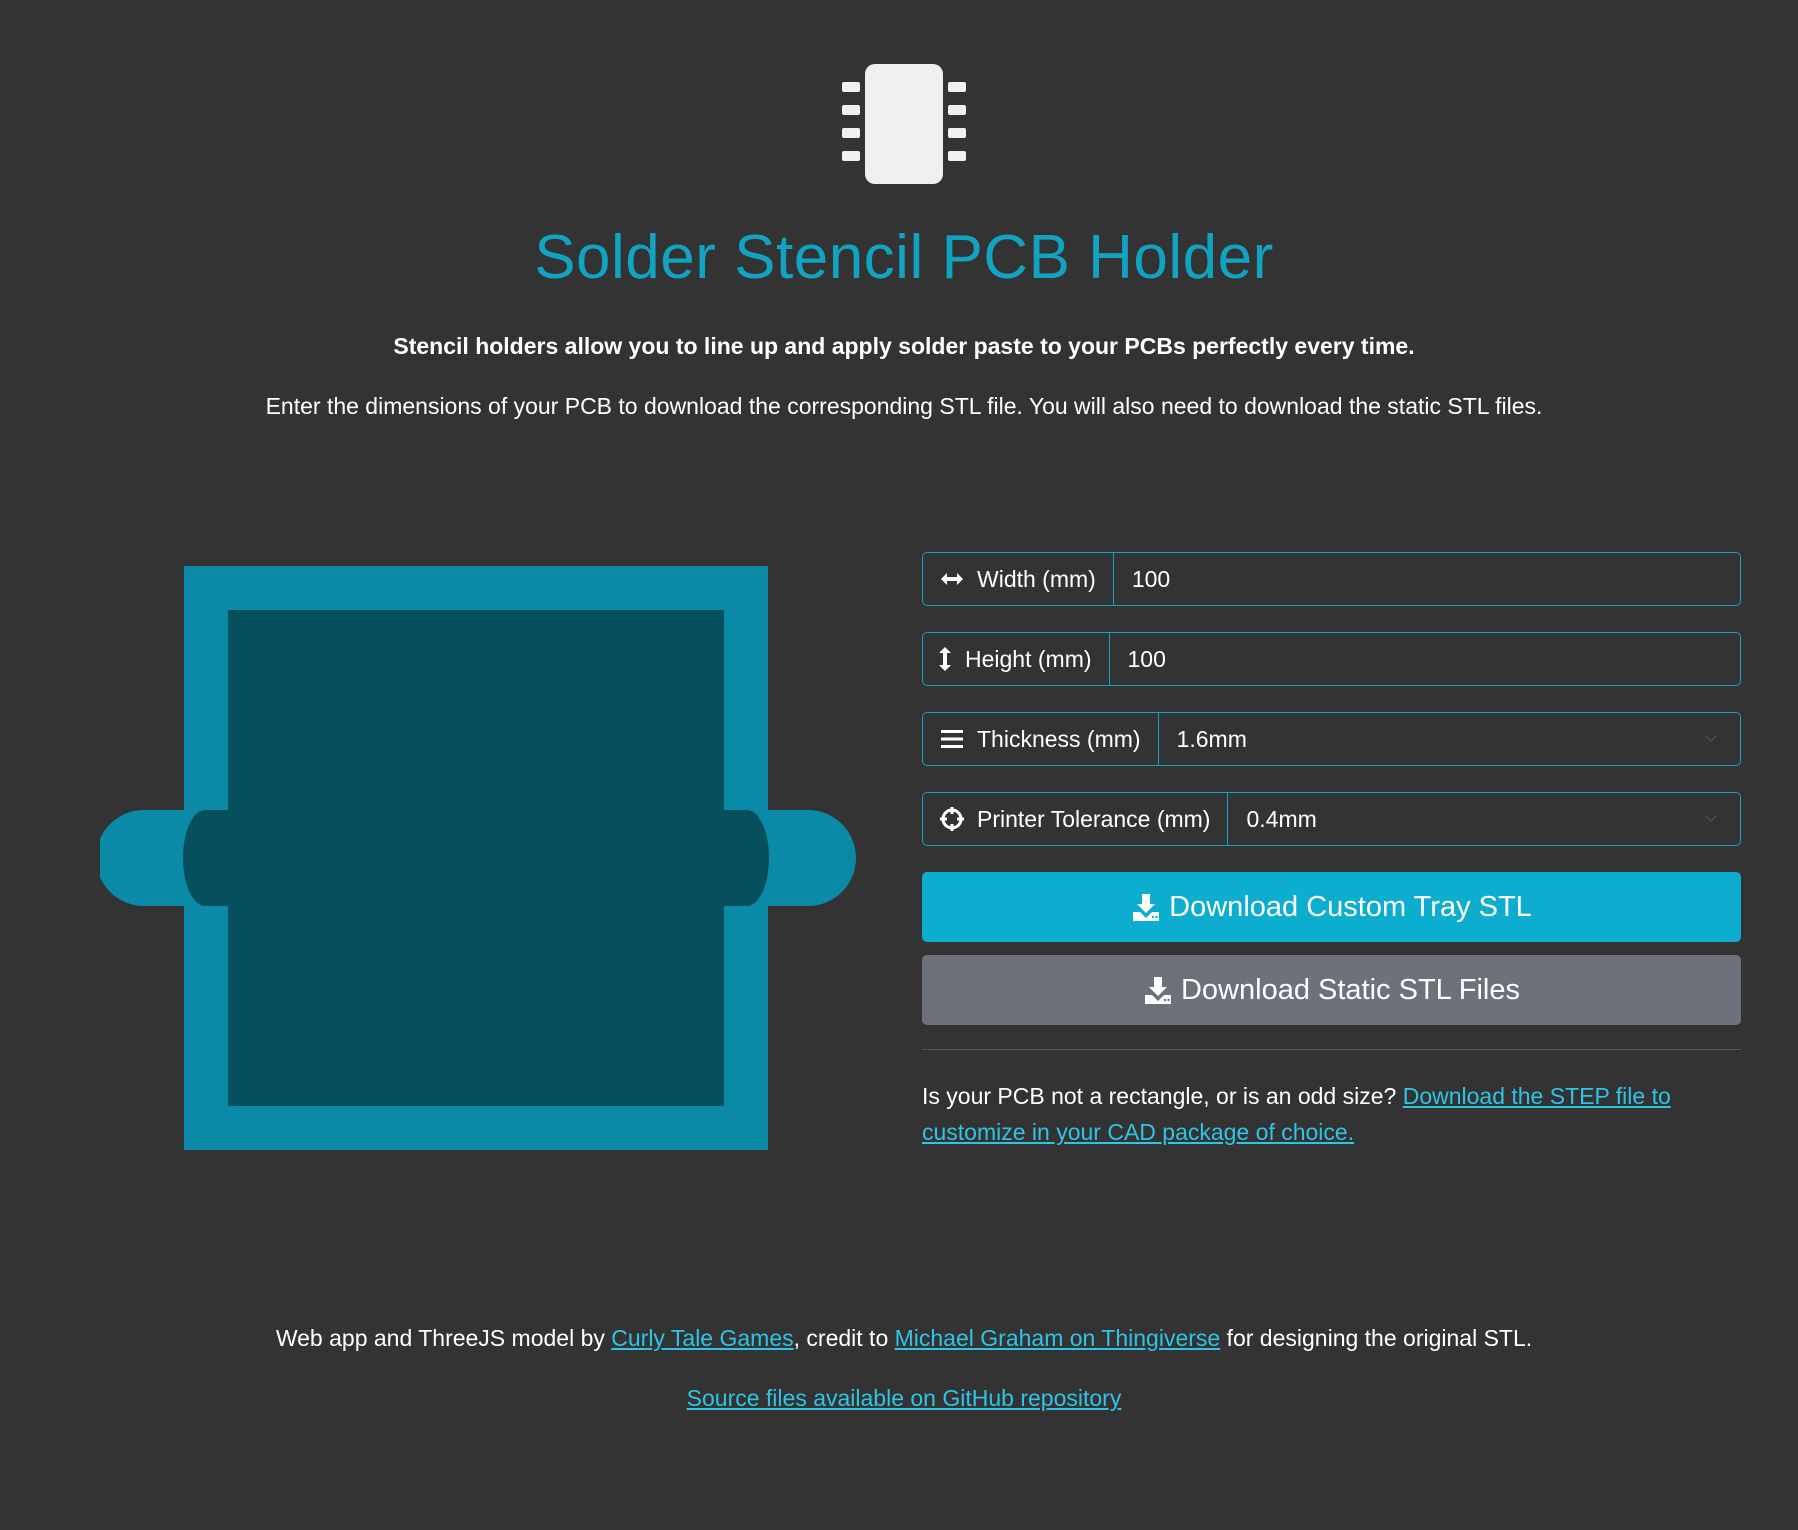  I want to click on width-label: Width (mm), so click(1018, 579).